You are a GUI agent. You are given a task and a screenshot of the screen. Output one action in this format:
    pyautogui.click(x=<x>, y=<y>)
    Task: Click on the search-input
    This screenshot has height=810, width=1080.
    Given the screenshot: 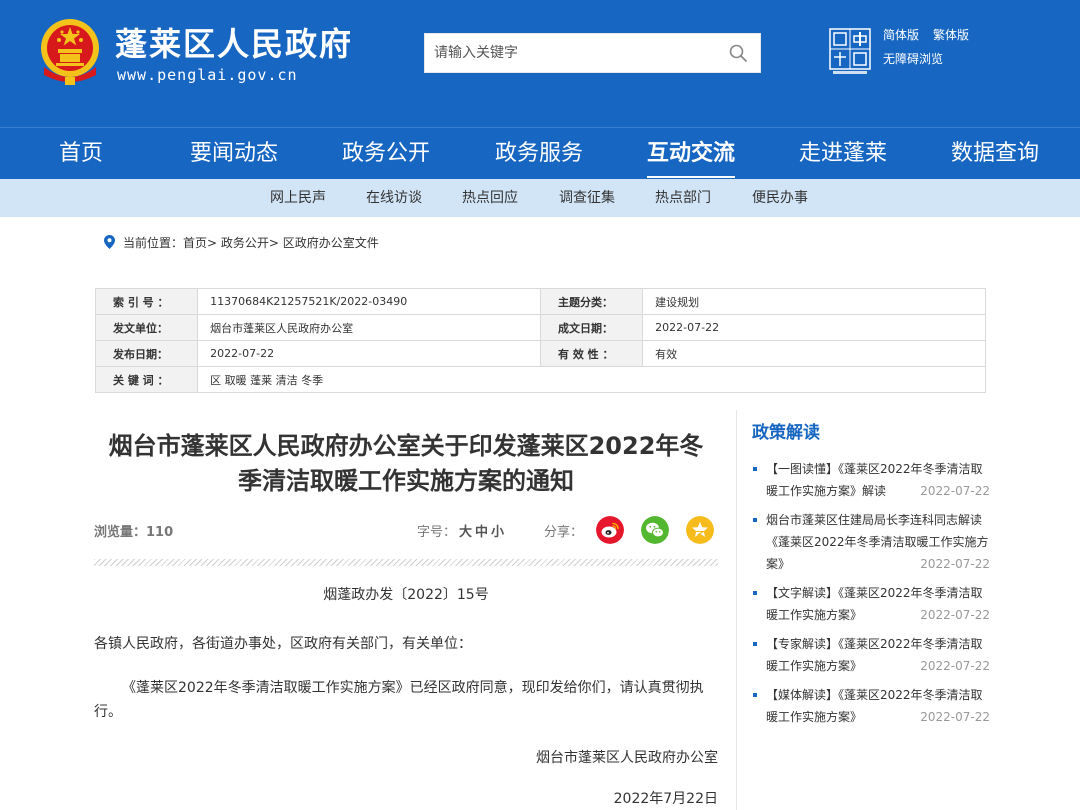 What is the action you would take?
    pyautogui.click(x=575, y=53)
    